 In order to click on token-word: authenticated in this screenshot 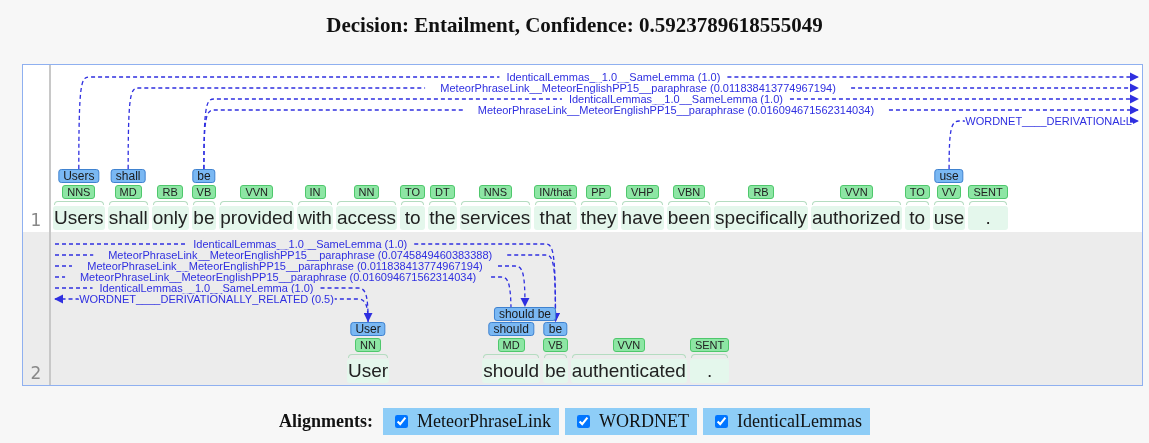, I will do `click(628, 371)`.